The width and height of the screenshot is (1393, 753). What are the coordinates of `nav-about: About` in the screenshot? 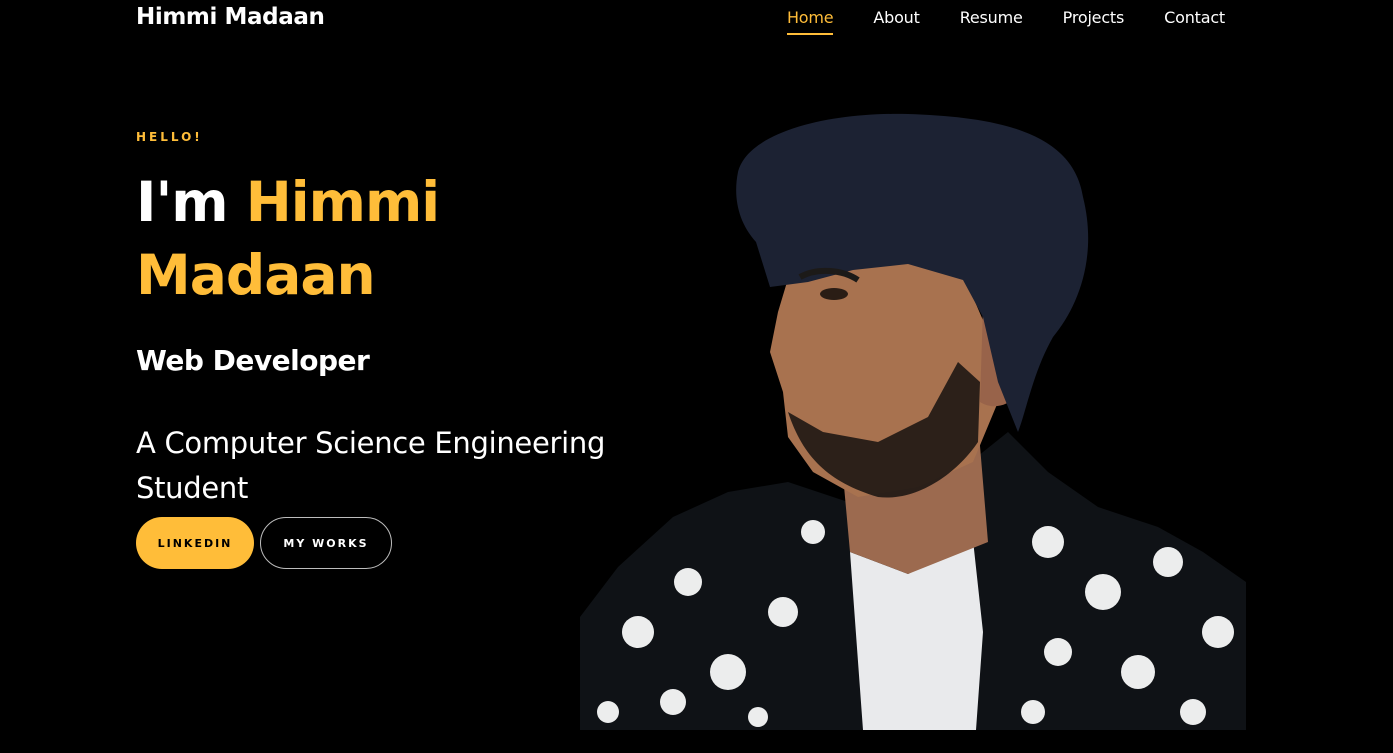 It's located at (896, 21).